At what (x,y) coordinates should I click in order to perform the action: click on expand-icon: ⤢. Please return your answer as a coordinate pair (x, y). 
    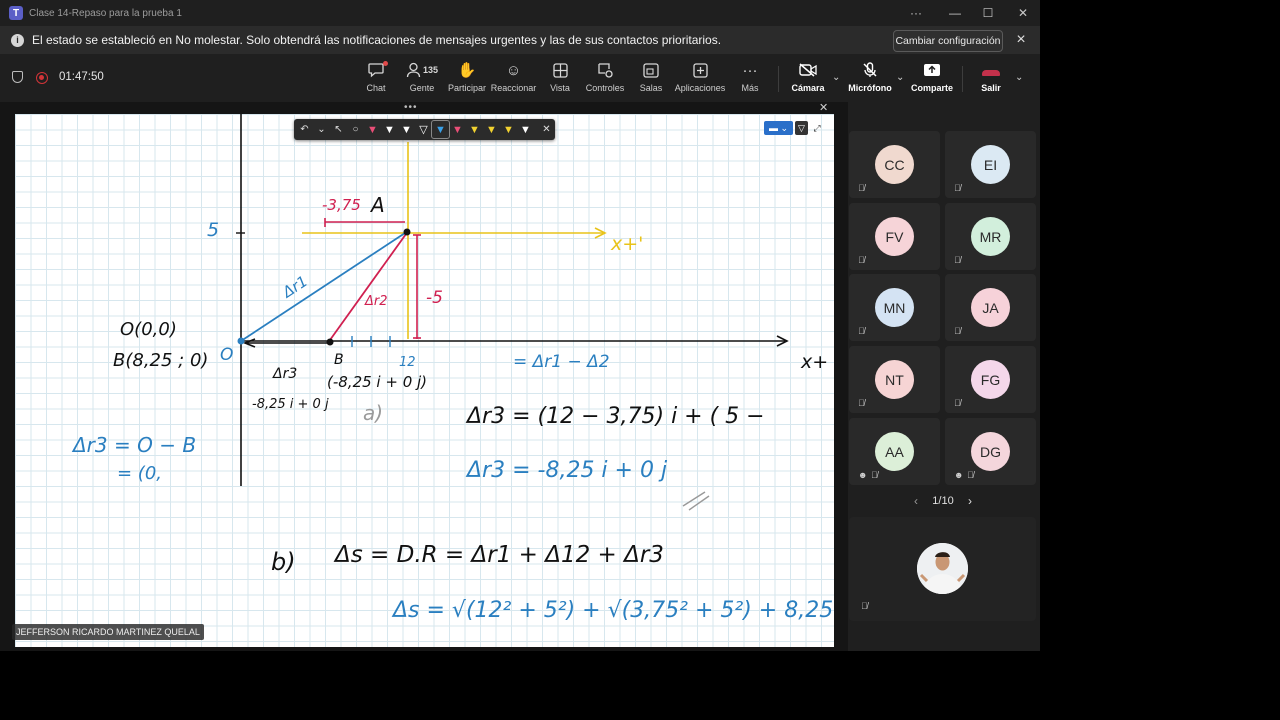
    Looking at the image, I should click on (817, 128).